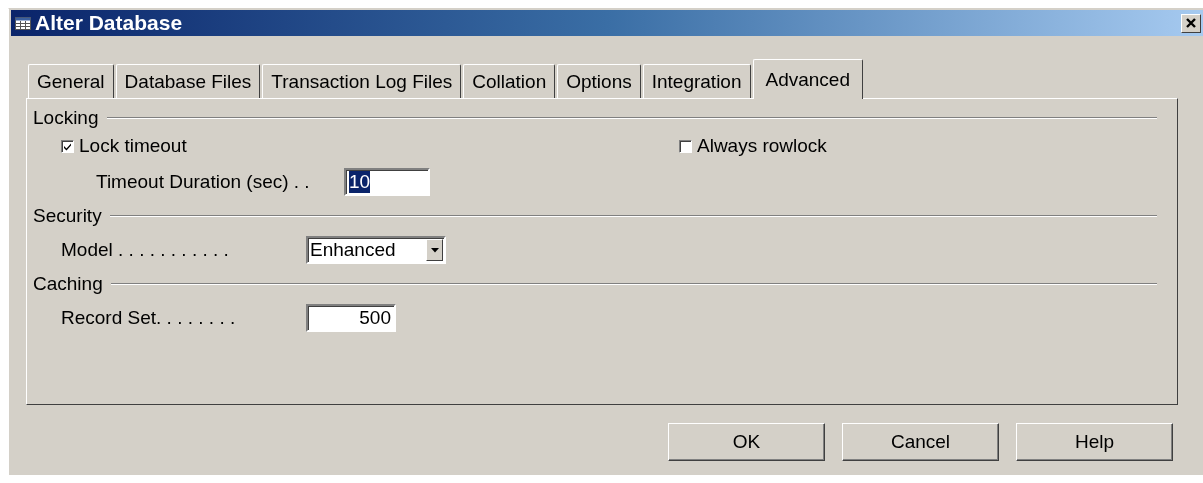 The height and width of the screenshot is (483, 1203). What do you see at coordinates (509, 81) in the screenshot?
I see `tab: Collation` at bounding box center [509, 81].